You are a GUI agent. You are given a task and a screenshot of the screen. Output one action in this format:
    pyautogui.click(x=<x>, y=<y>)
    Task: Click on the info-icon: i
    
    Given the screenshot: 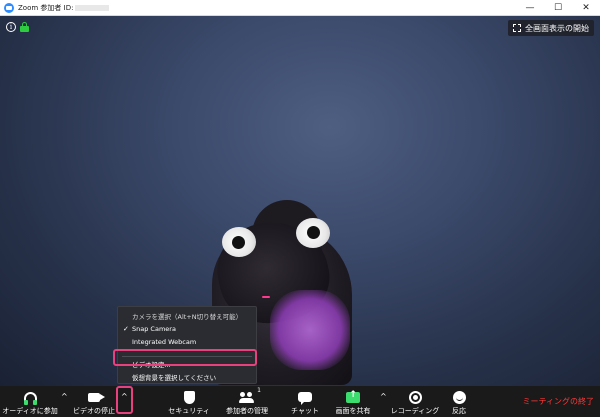 What is the action you would take?
    pyautogui.click(x=11, y=27)
    